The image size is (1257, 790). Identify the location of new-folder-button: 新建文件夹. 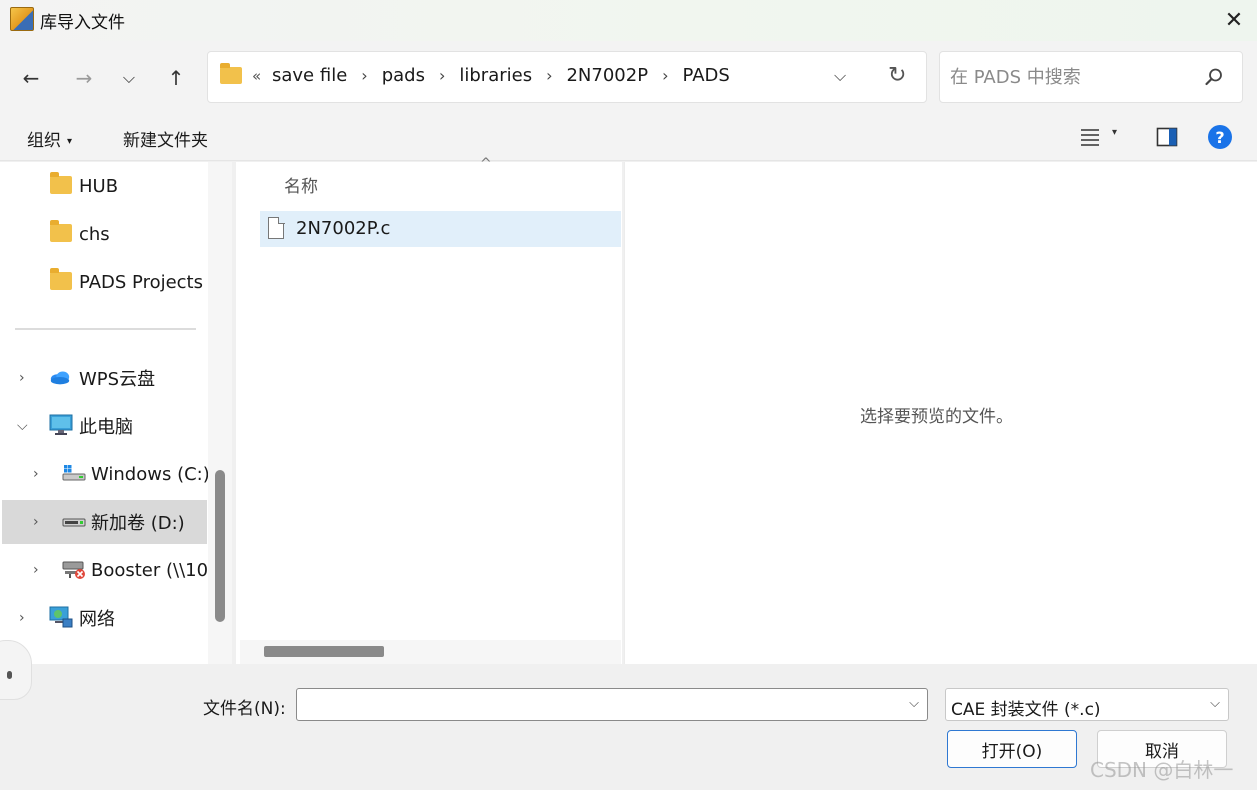
(165, 138).